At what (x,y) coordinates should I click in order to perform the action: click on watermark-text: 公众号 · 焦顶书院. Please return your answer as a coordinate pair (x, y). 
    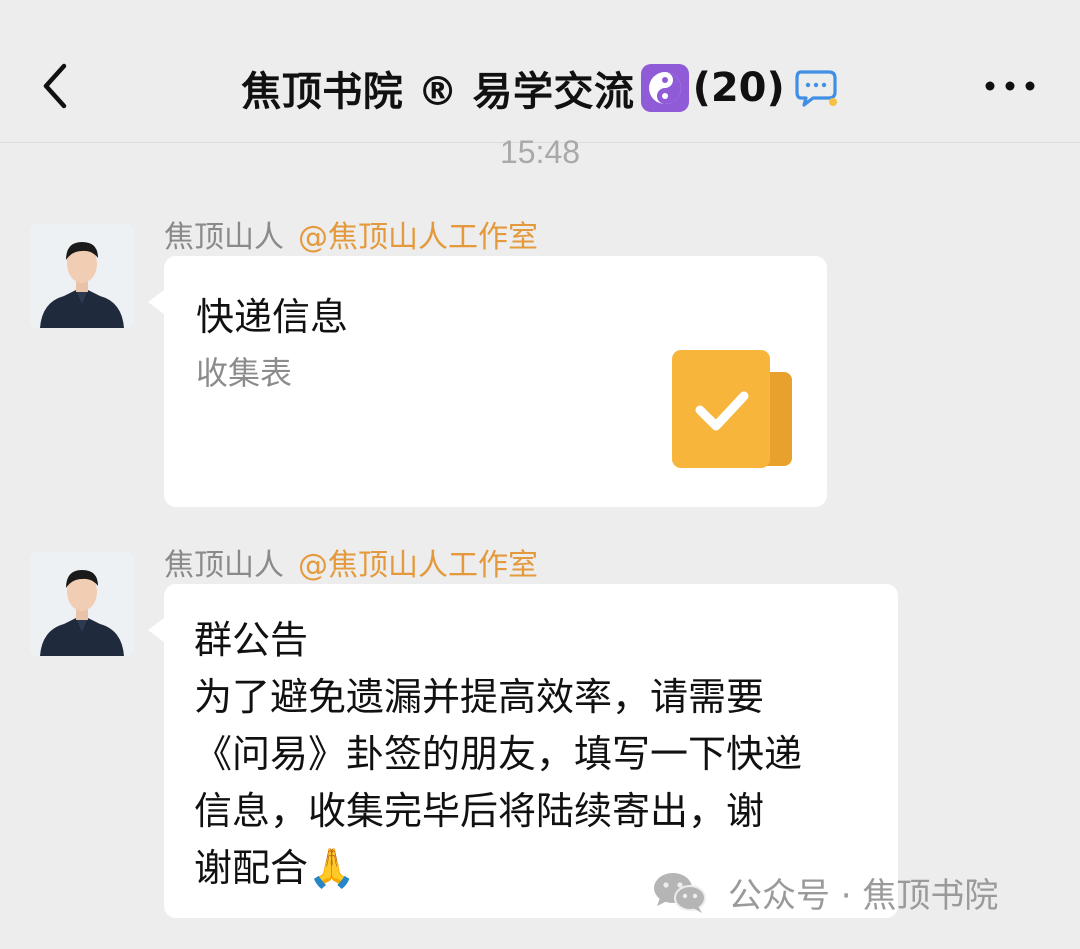
    Looking at the image, I should click on (863, 895).